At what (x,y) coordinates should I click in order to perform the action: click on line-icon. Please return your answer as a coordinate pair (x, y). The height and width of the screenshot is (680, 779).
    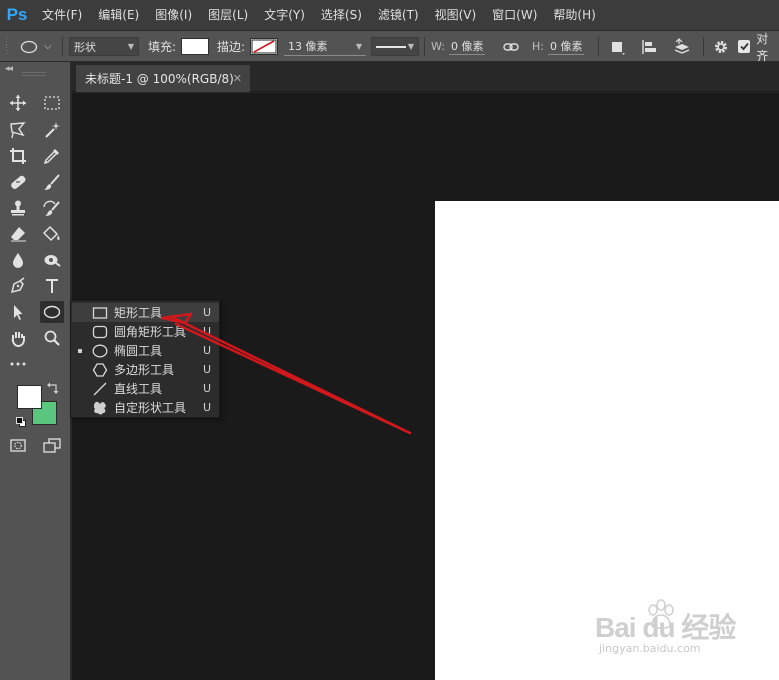
    Looking at the image, I should click on (100, 389).